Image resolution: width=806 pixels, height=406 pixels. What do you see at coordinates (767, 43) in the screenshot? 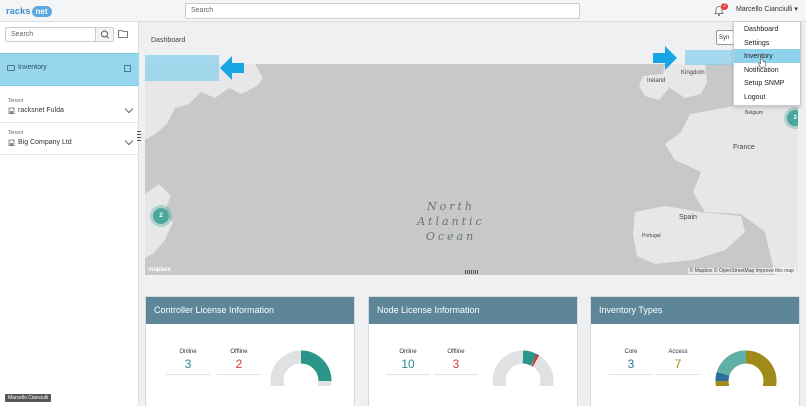
I see `menu-item-settings: Settings` at bounding box center [767, 43].